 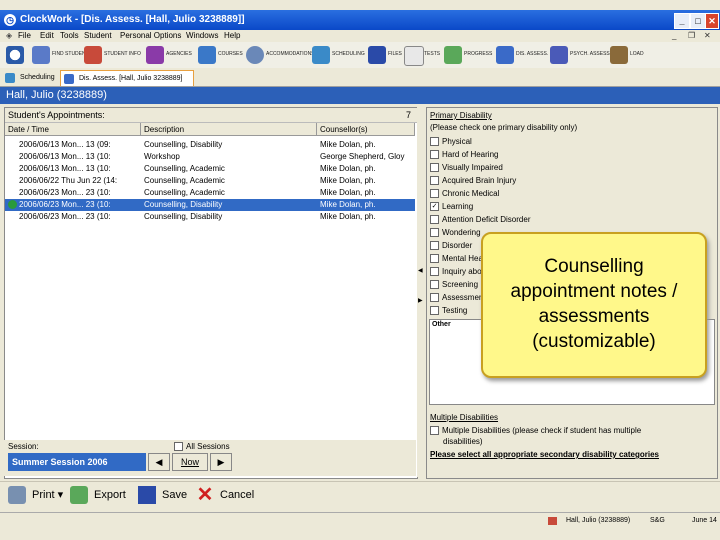 What do you see at coordinates (448, 311) in the screenshot?
I see `option-testing: Testing` at bounding box center [448, 311].